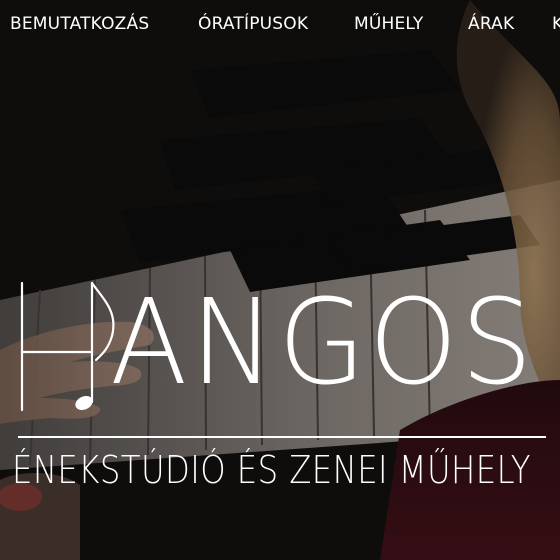 This screenshot has height=560, width=560. I want to click on logo-tagline: ÉNEKSTÚDIÓ ÉS ZENEI MŰHELY, so click(271, 470).